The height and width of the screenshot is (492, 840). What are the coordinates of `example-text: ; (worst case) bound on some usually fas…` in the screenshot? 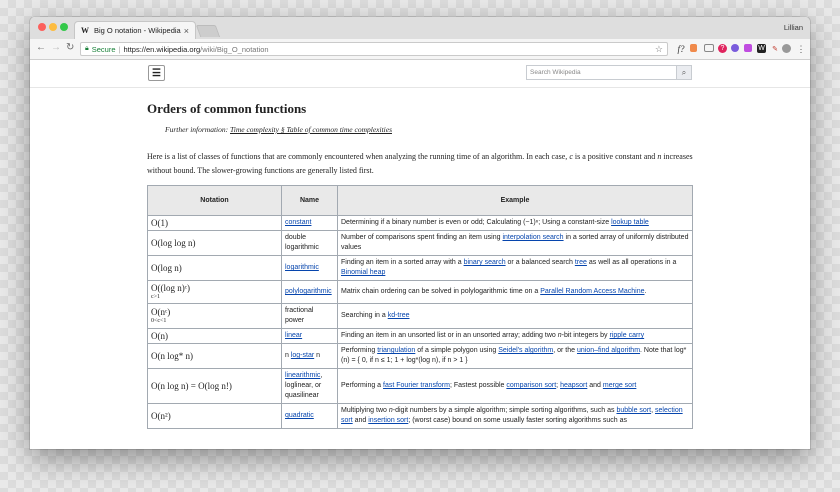 It's located at (517, 420).